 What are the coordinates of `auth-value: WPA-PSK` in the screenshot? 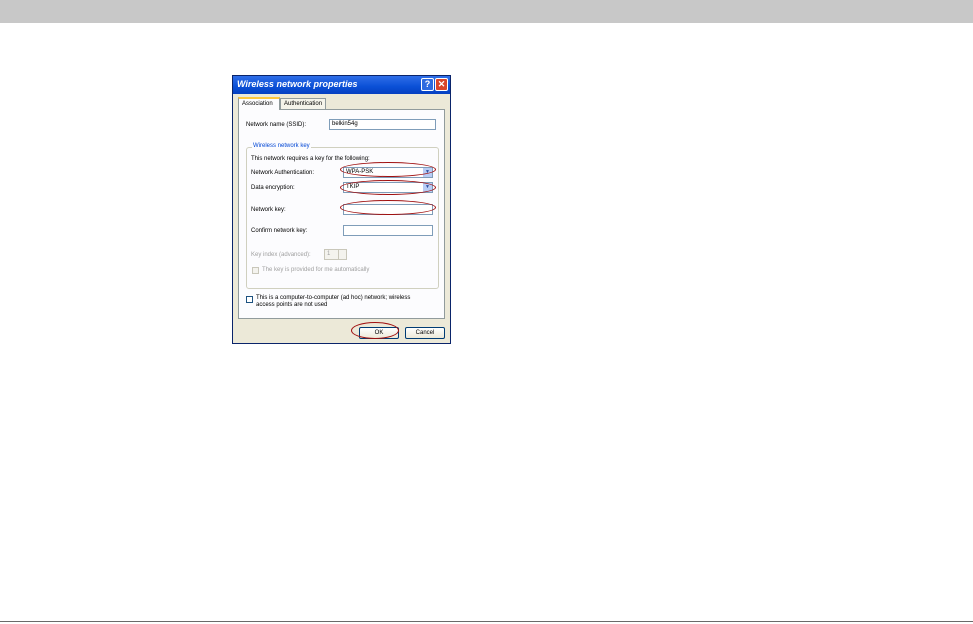 It's located at (360, 172).